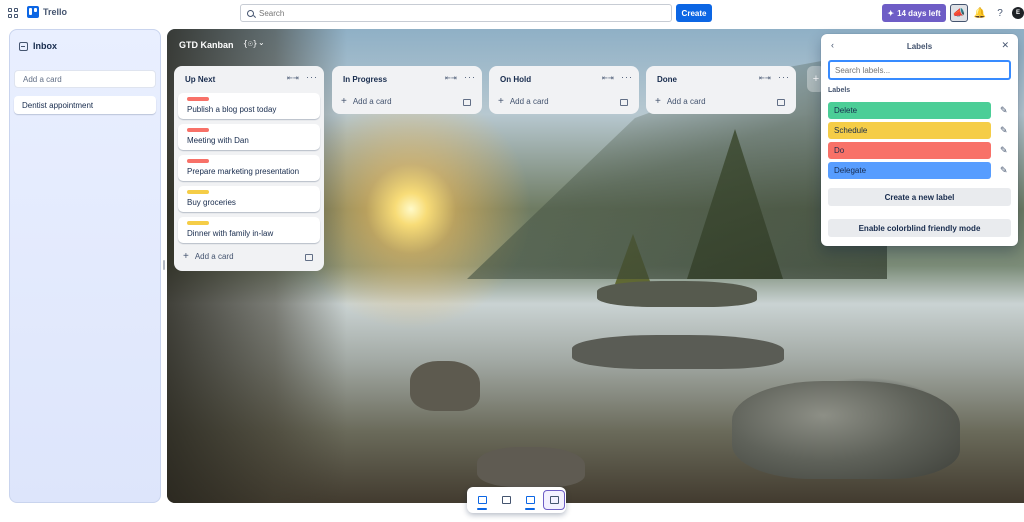  I want to click on label-chip: Do, so click(909, 150).